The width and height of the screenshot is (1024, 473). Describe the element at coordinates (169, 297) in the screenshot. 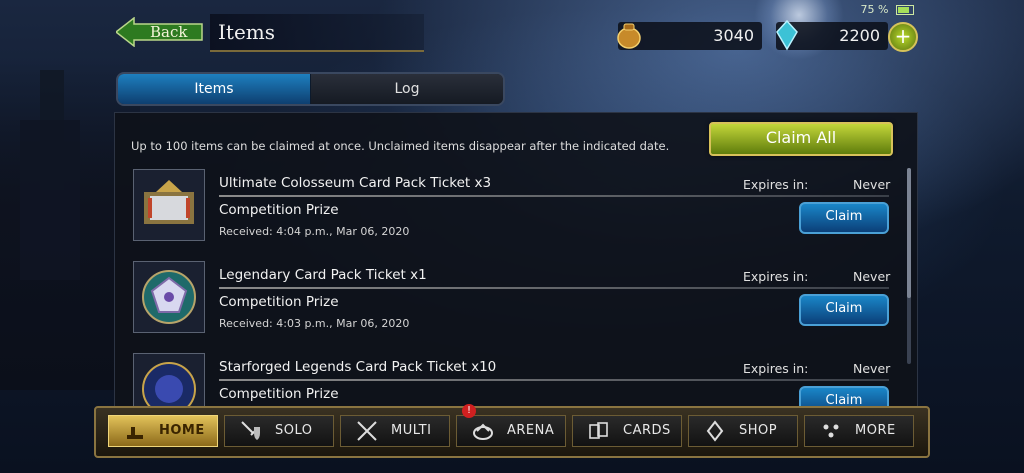

I see `legendary-pack-icon` at that location.